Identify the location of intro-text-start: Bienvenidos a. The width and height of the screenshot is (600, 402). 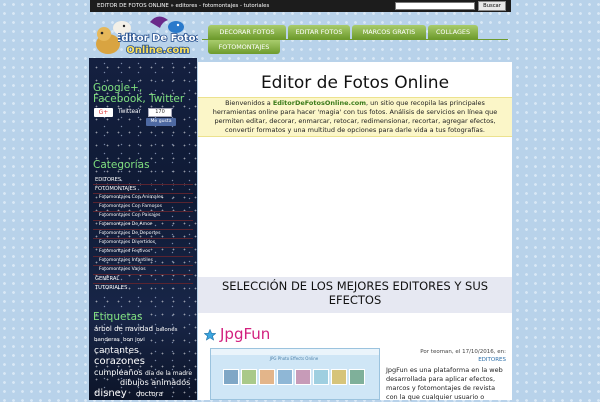
(249, 103).